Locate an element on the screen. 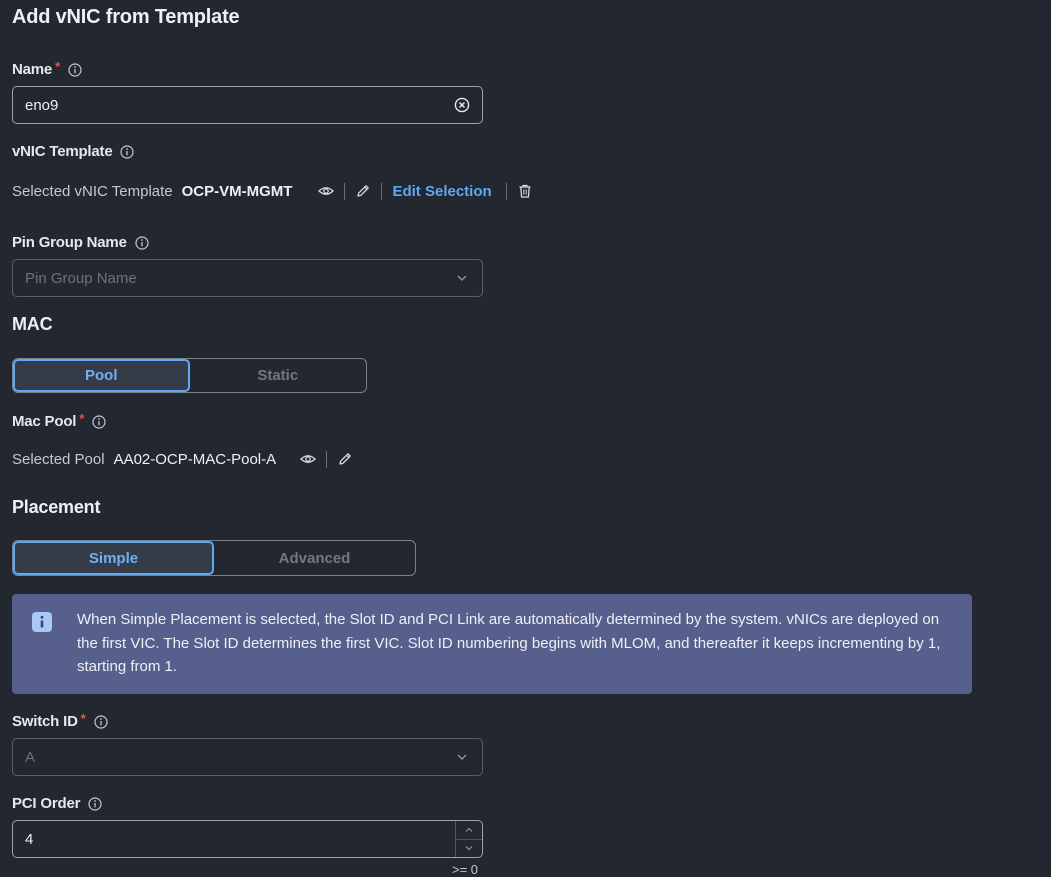  pin-group-placeholder: Pin Group Name is located at coordinates (81, 278).